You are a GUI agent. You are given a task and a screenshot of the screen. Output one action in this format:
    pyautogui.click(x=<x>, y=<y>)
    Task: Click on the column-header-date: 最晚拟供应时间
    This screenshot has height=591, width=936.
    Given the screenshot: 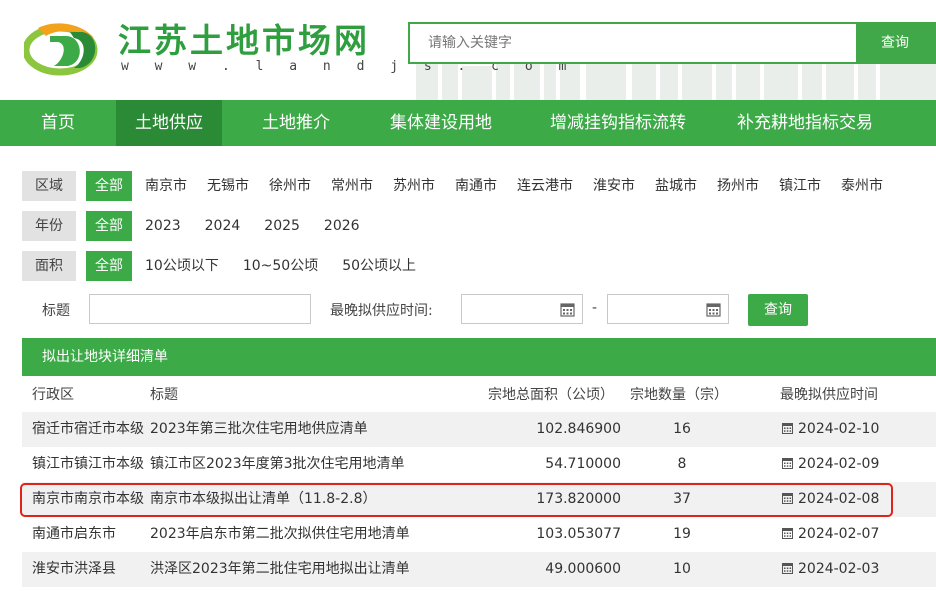 What is the action you would take?
    pyautogui.click(x=829, y=395)
    